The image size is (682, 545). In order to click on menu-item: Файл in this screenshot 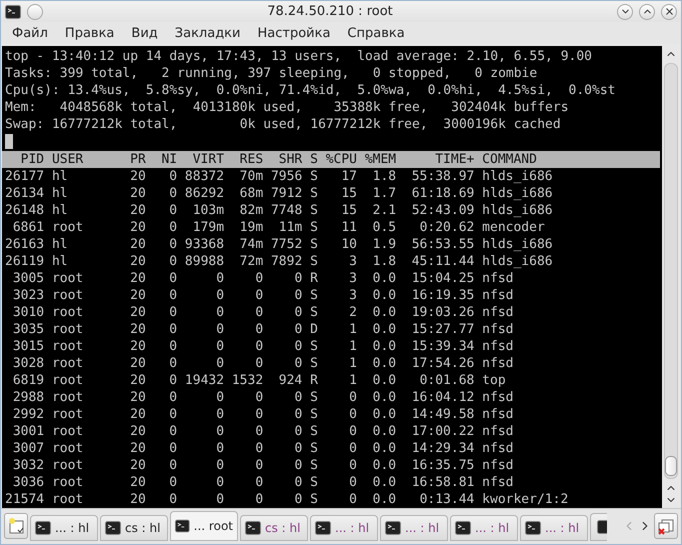, I will do `click(30, 33)`.